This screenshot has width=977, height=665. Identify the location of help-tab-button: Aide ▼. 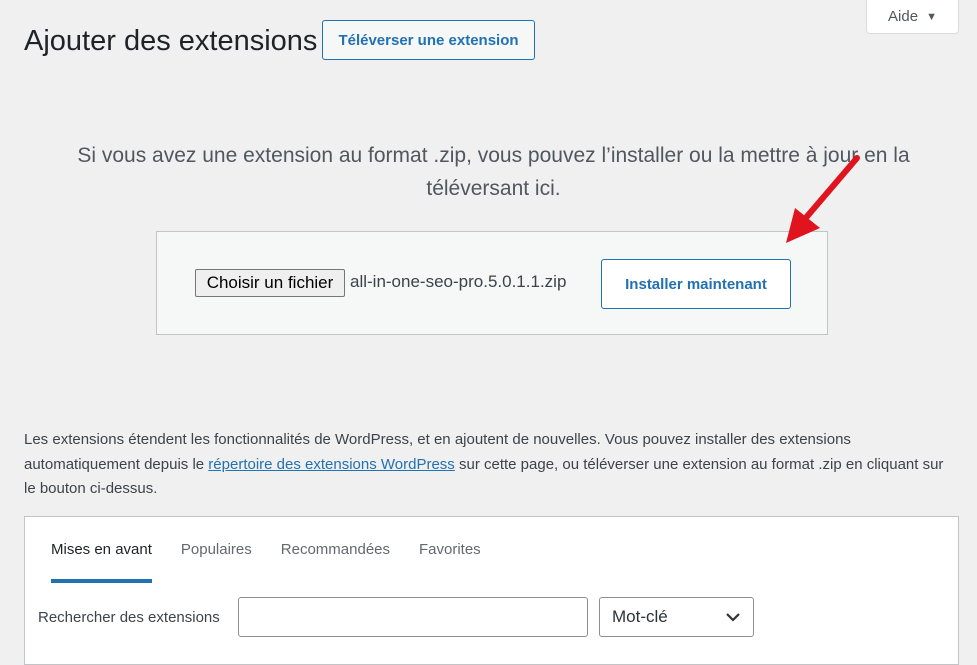
(912, 17).